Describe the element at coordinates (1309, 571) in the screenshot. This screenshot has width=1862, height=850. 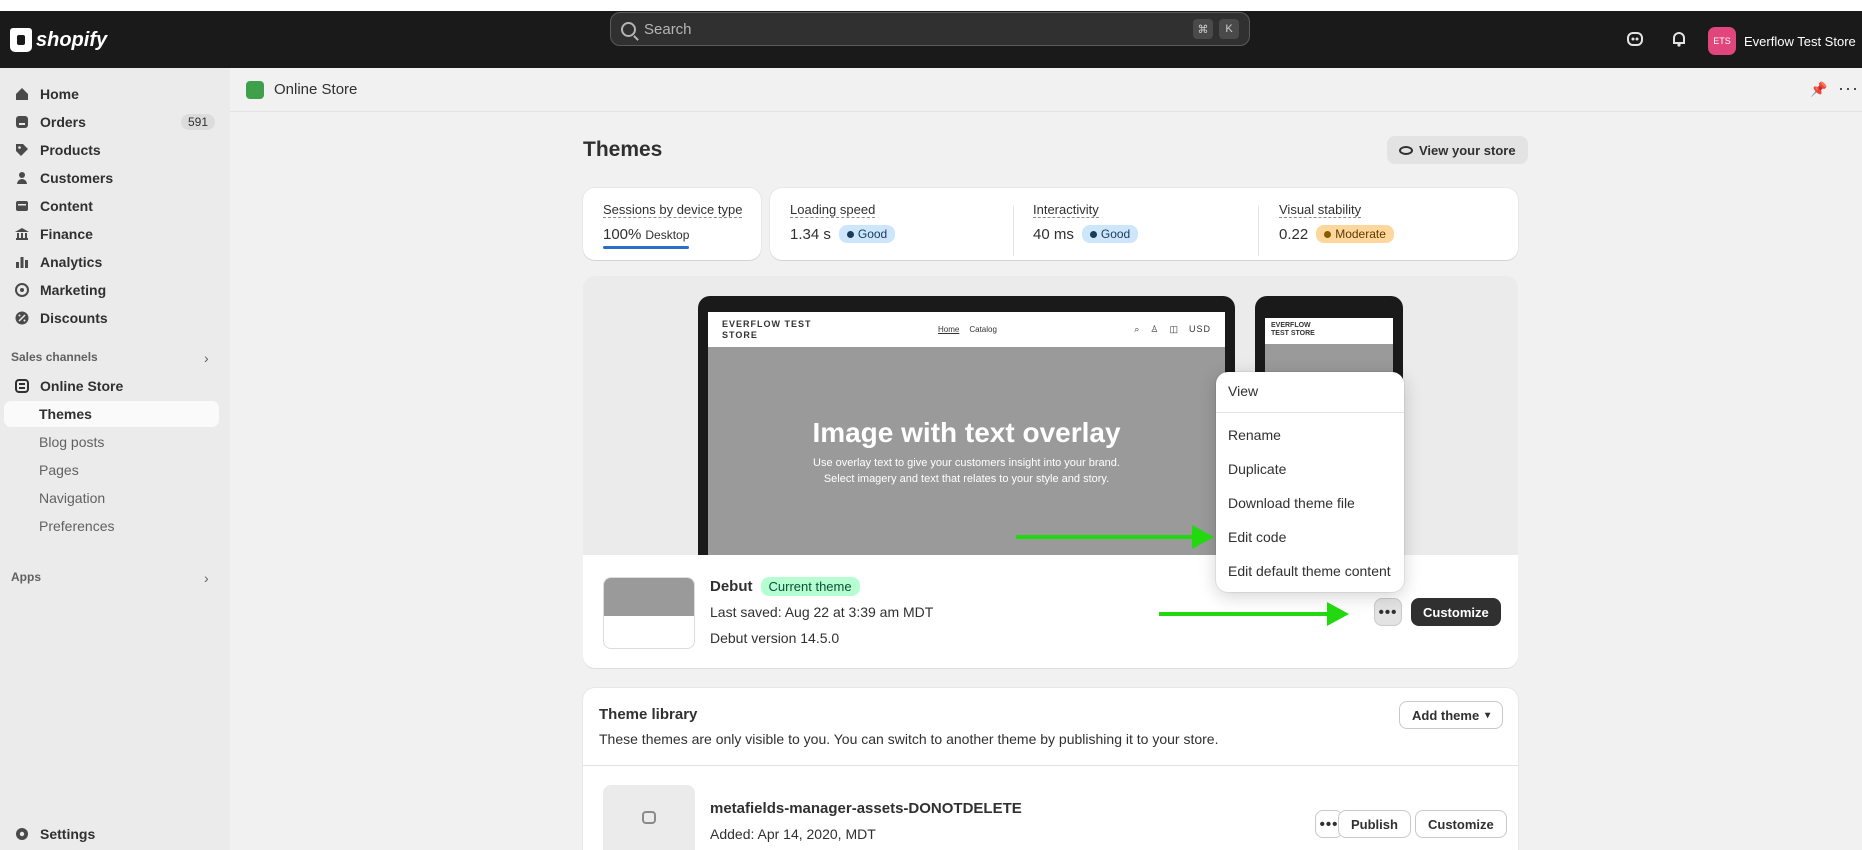
I see `menu-item-edit-default-content: Edit default theme content` at that location.